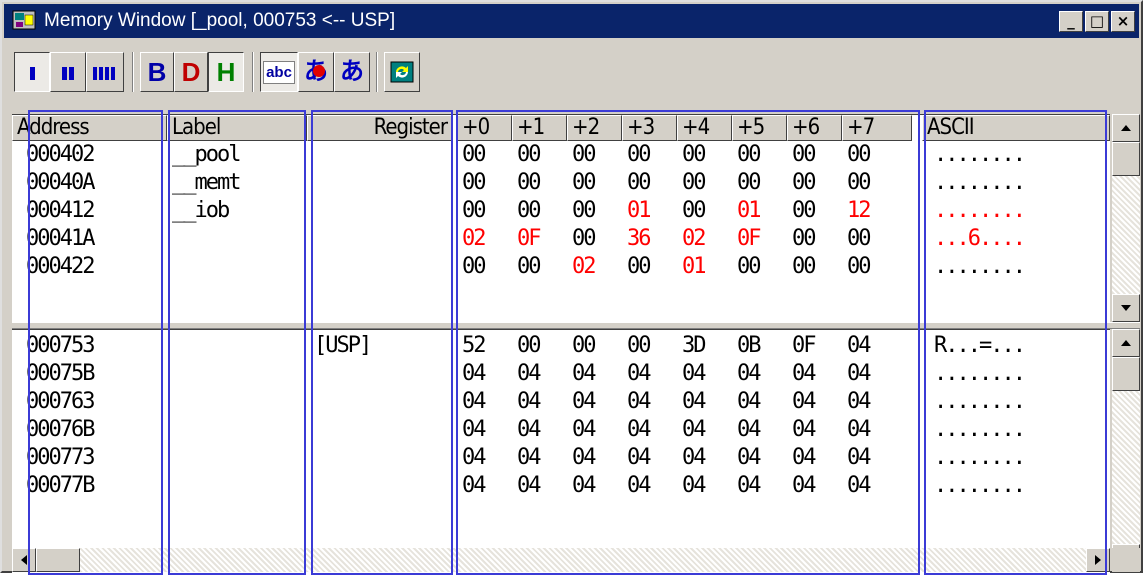  Describe the element at coordinates (60, 211) in the screenshot. I see `address-cell: 000412` at that location.